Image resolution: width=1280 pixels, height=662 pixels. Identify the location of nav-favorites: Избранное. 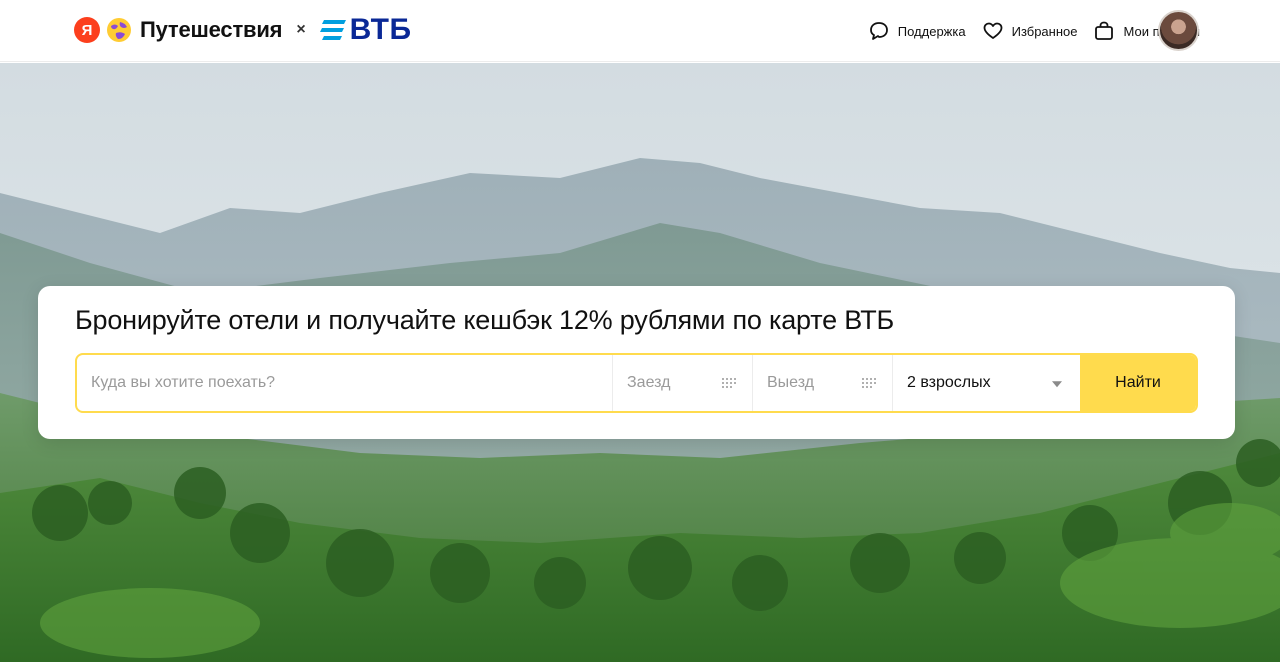
(1030, 31).